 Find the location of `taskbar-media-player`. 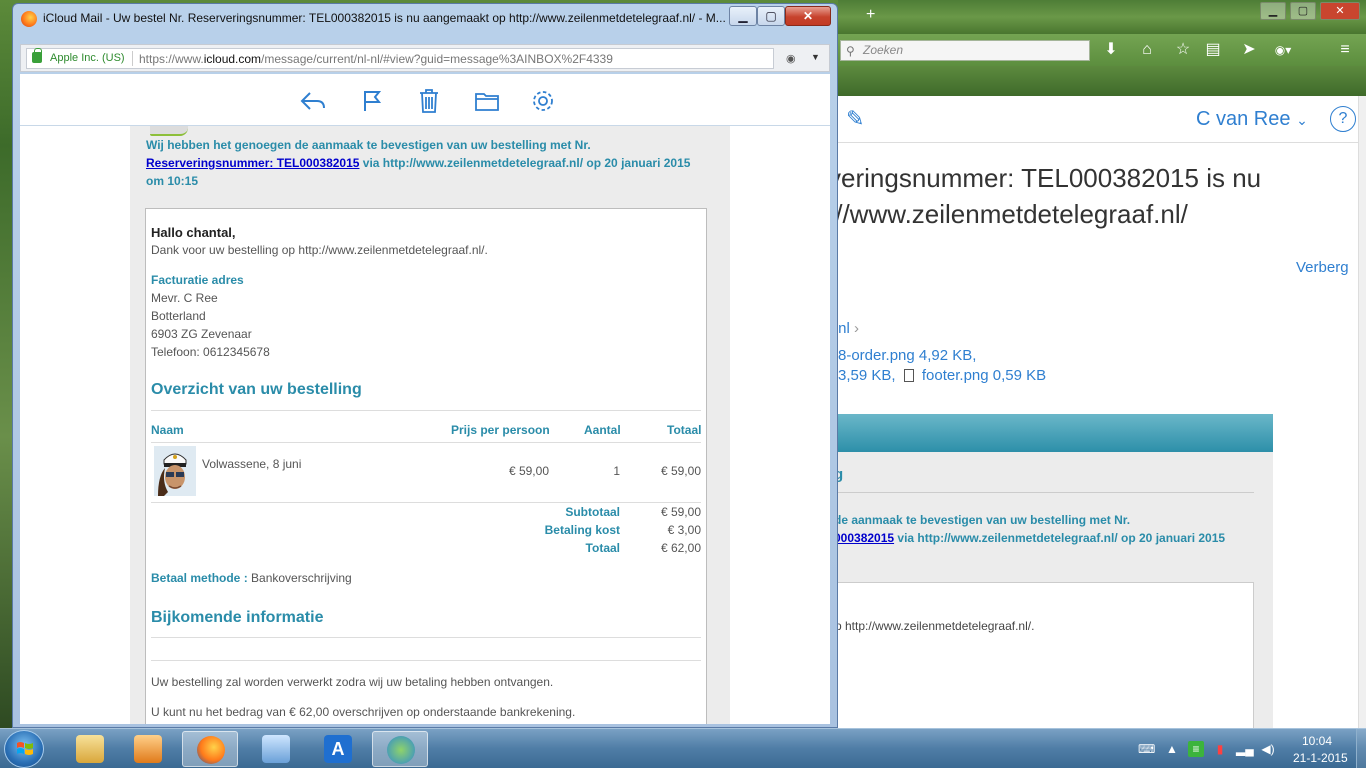

taskbar-media-player is located at coordinates (148, 749).